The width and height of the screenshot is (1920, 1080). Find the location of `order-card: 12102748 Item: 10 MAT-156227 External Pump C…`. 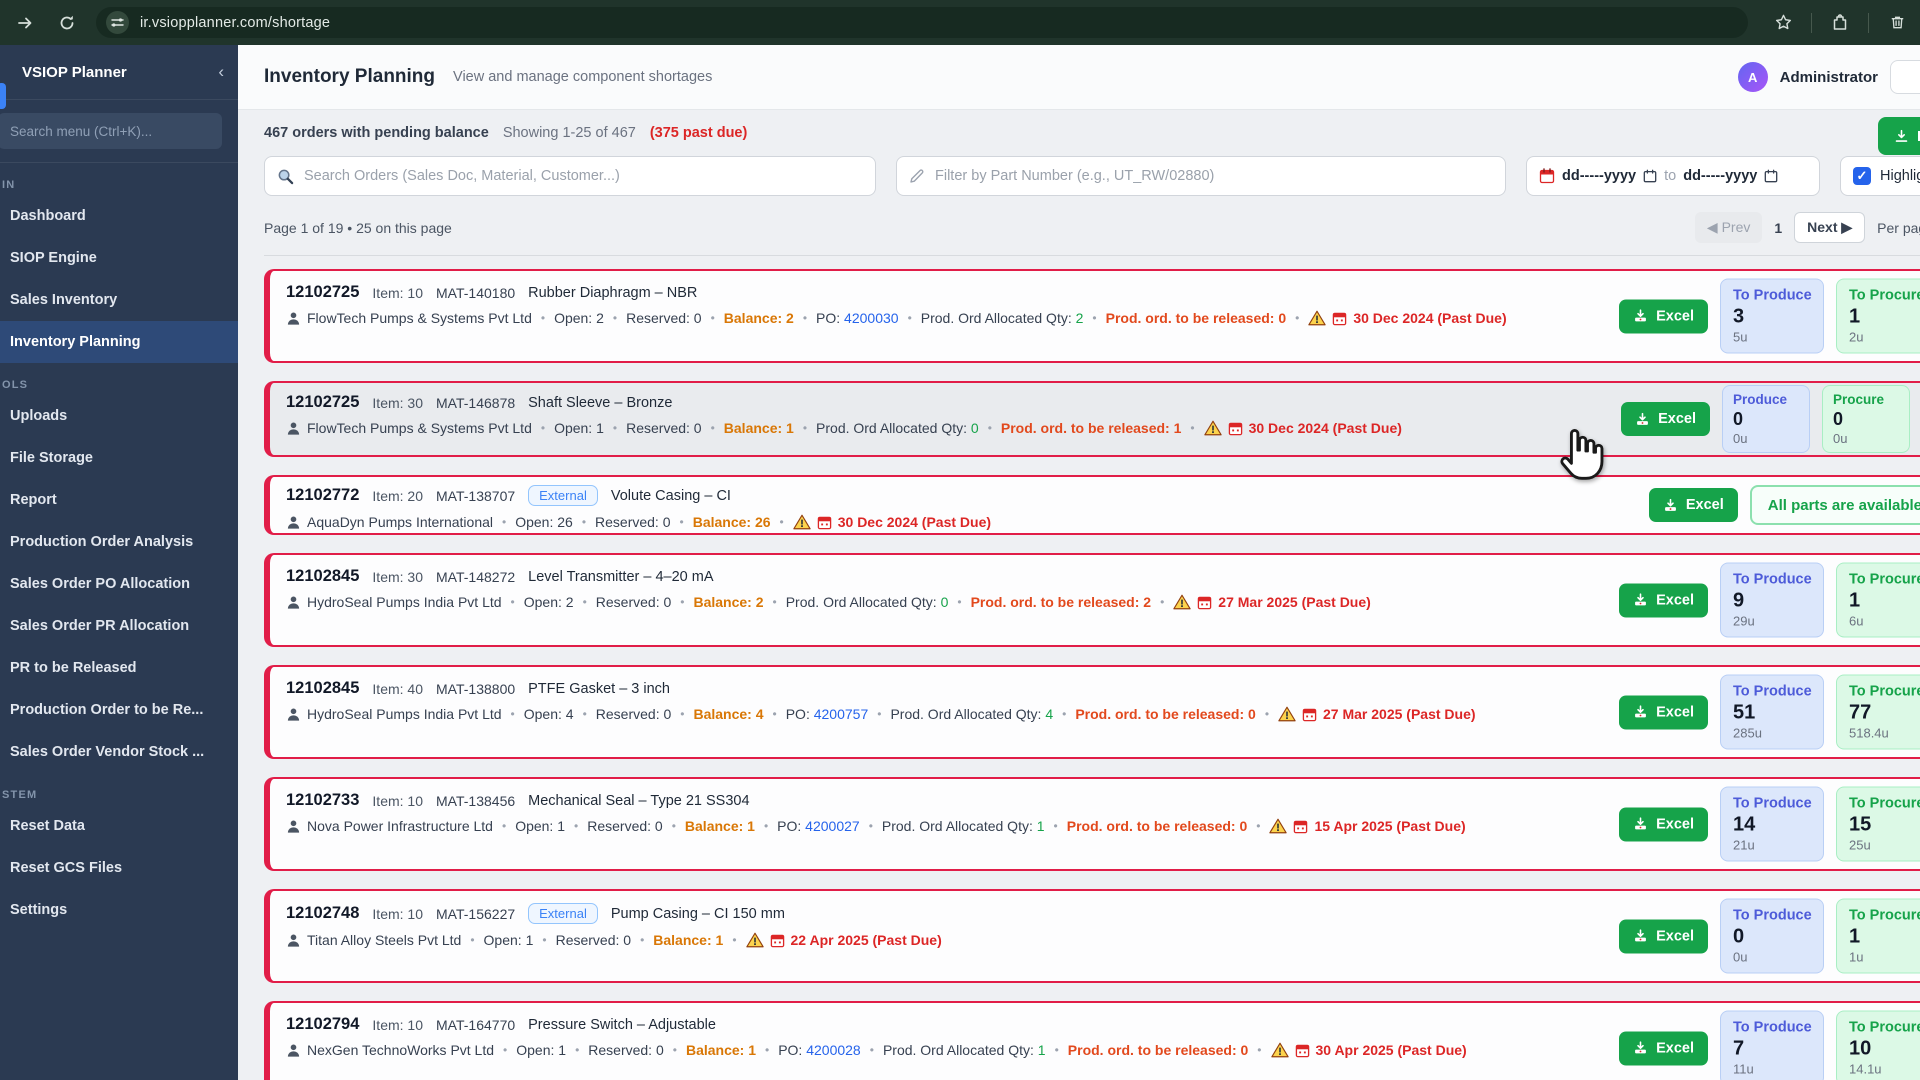

order-card: 12102748 Item: 10 MAT-156227 External Pump C… is located at coordinates (1092, 936).